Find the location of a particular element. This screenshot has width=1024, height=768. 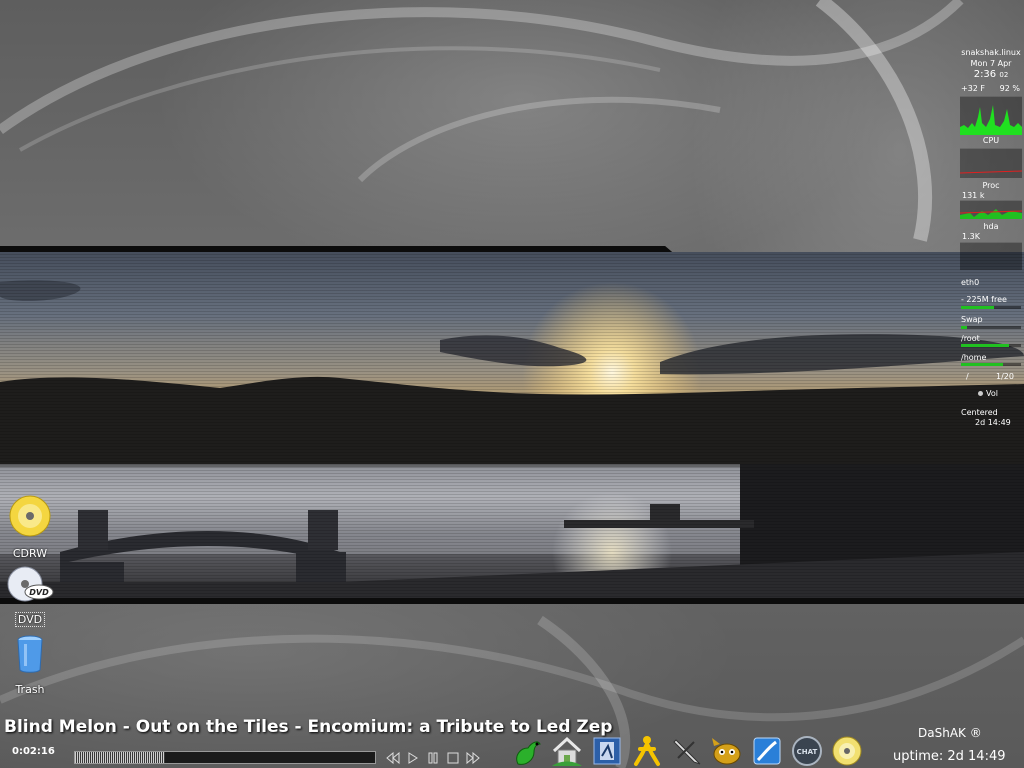

monitor-uptime-short: 2d 14:49 is located at coordinates (993, 422).